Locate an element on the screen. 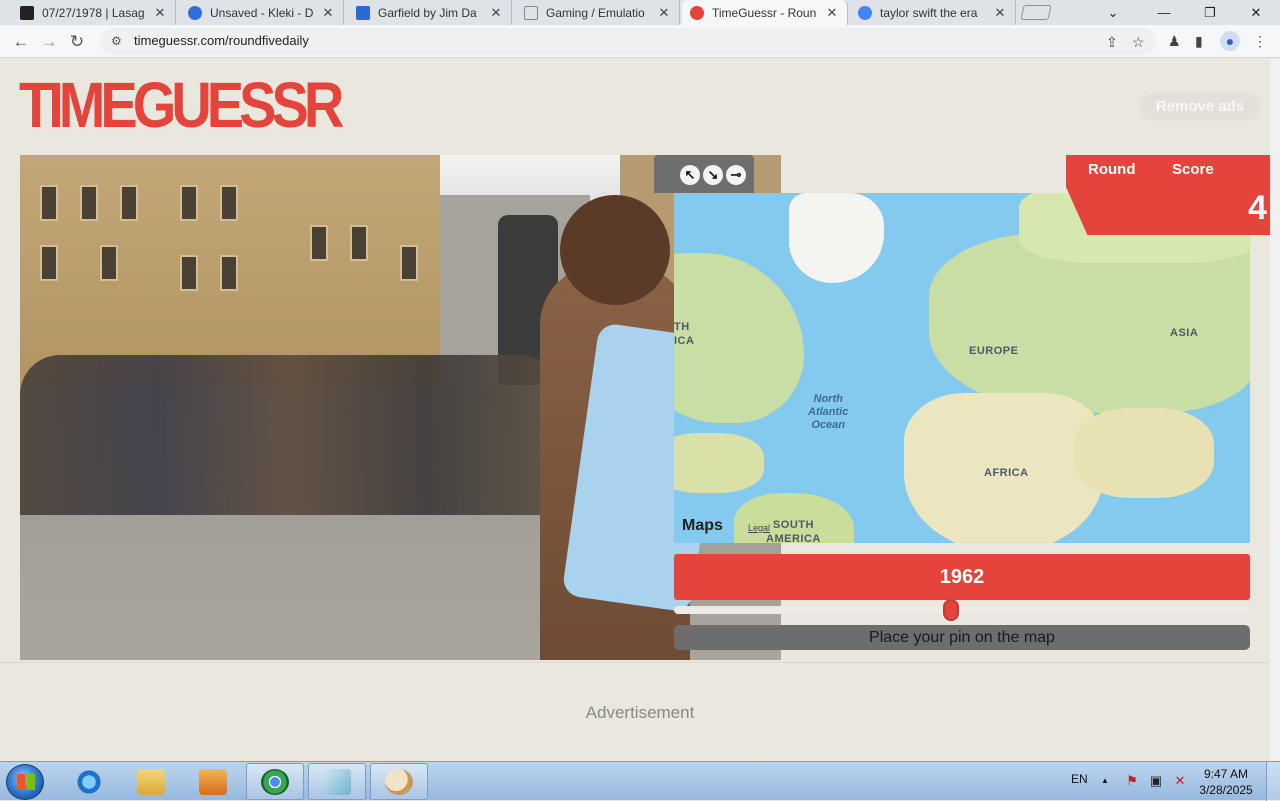  tab-title: Unsaved - Kleki - D is located at coordinates (262, 12).